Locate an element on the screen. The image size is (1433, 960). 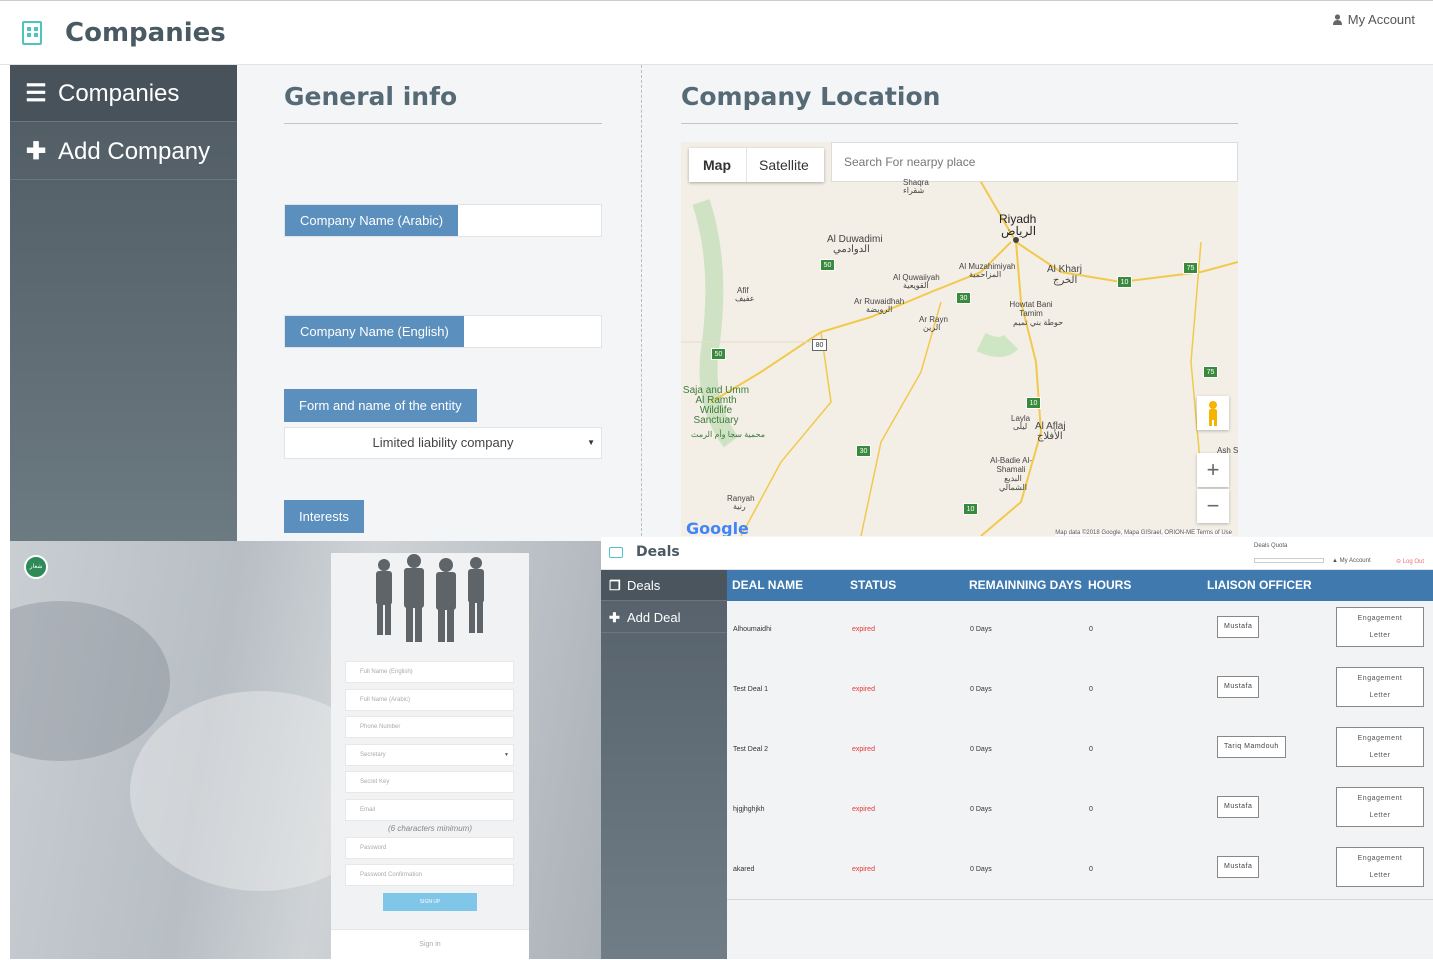
map-type-control: Map Satellite is located at coordinates (756, 165).